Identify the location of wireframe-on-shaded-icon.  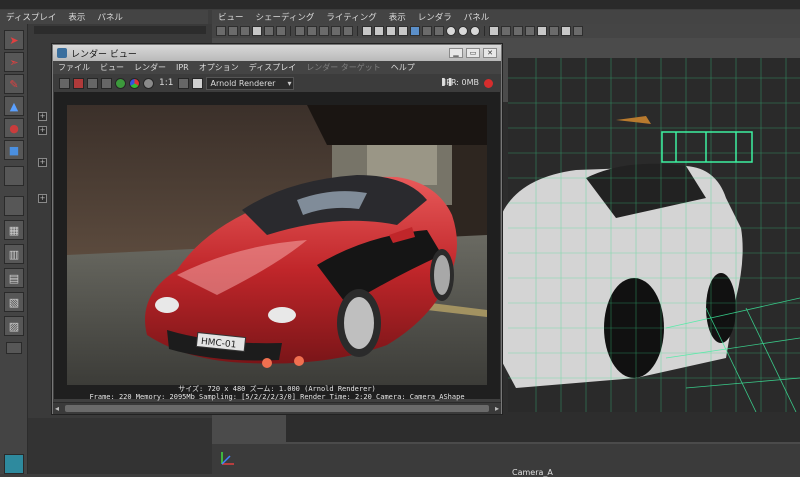
(391, 31).